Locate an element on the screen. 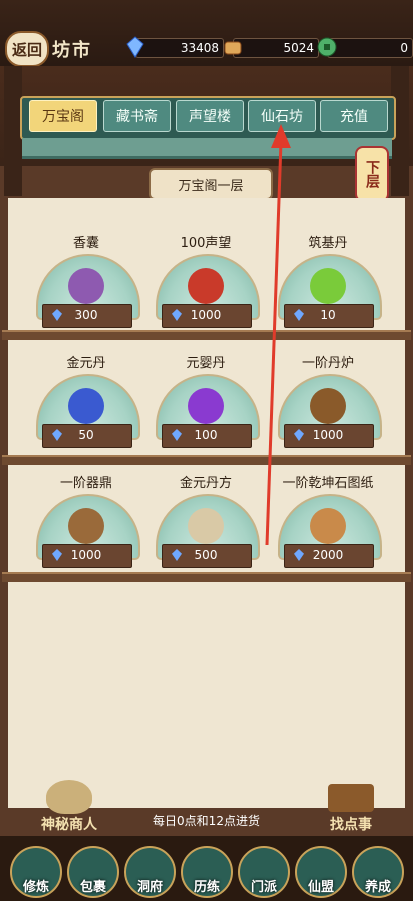 The image size is (413, 901). furnace-icon is located at coordinates (328, 406).